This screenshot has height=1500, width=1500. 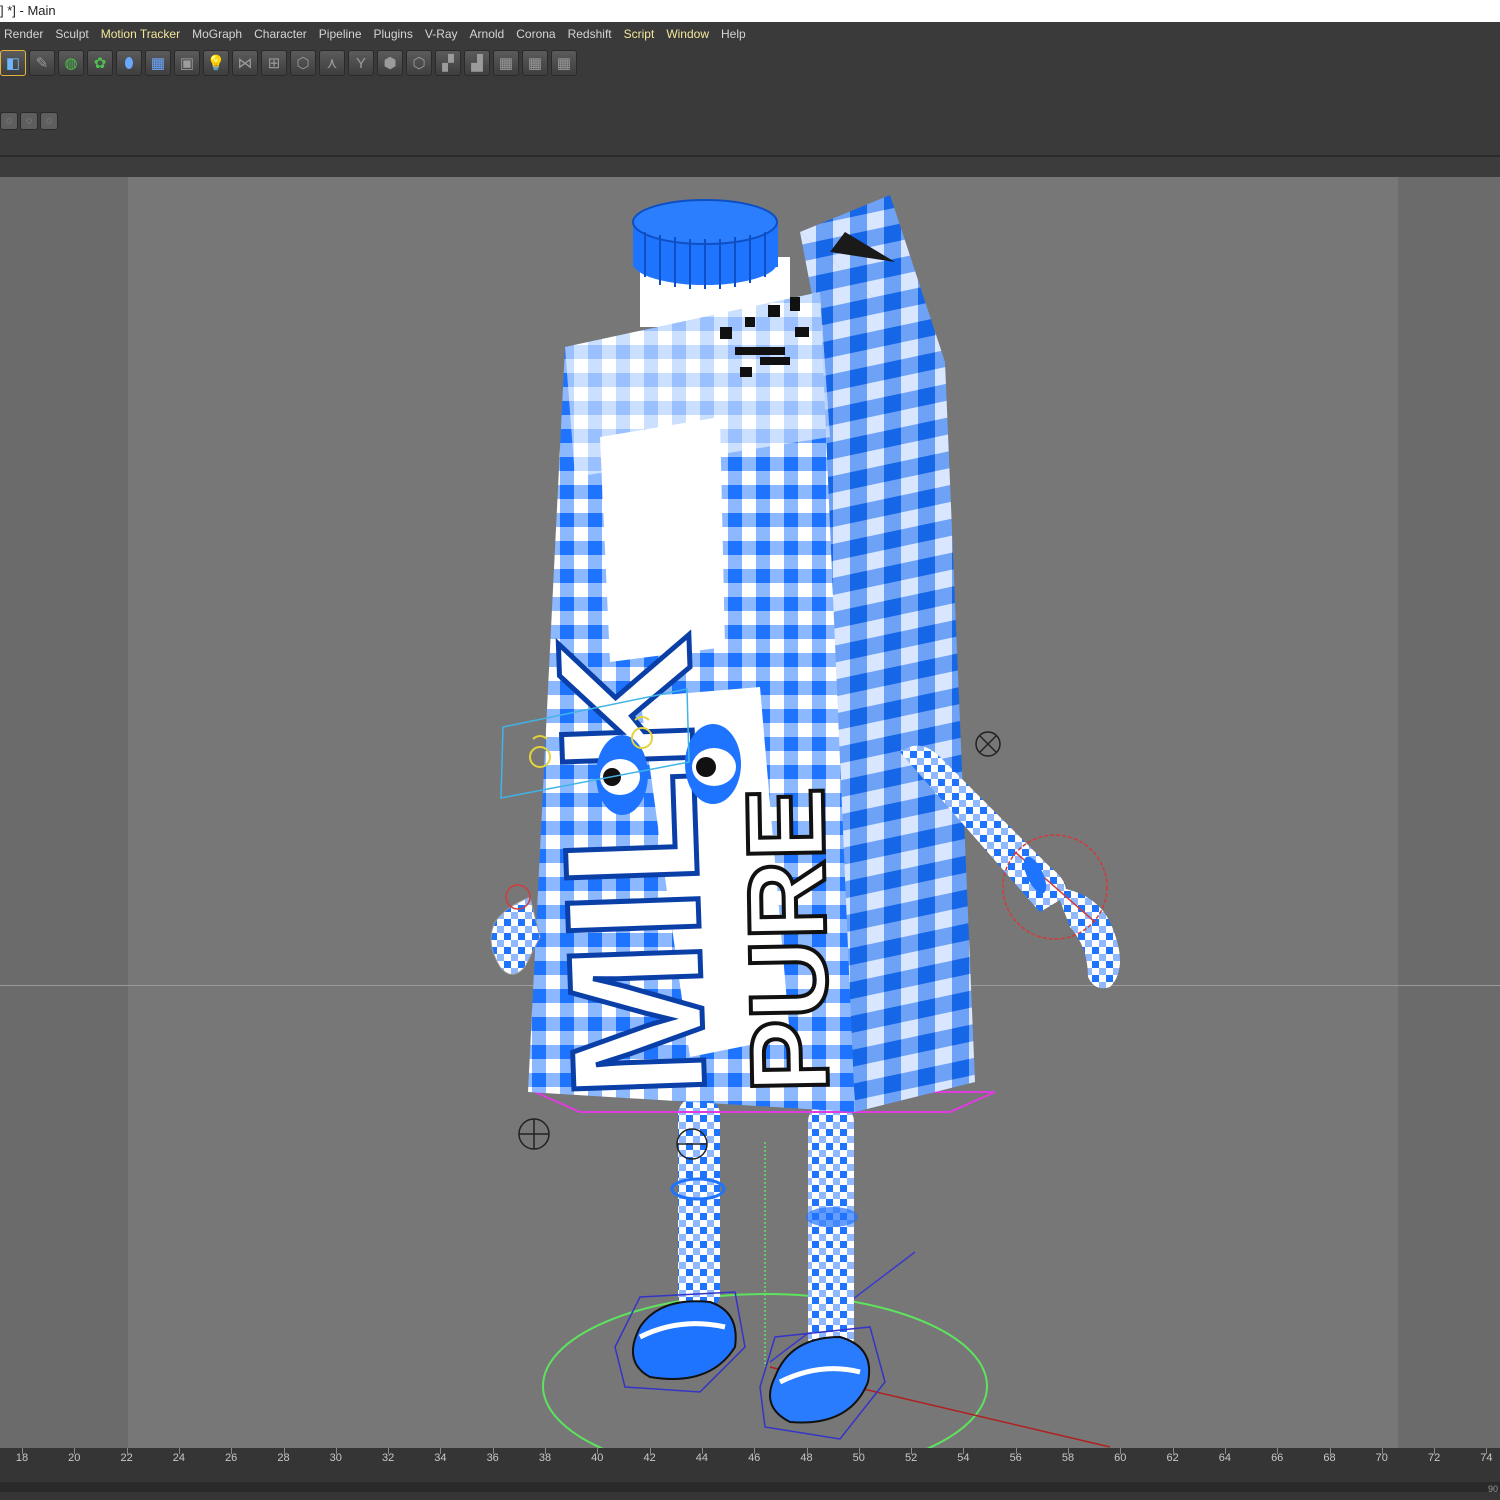 I want to click on timeline-tick-label: 72, so click(x=1434, y=1458).